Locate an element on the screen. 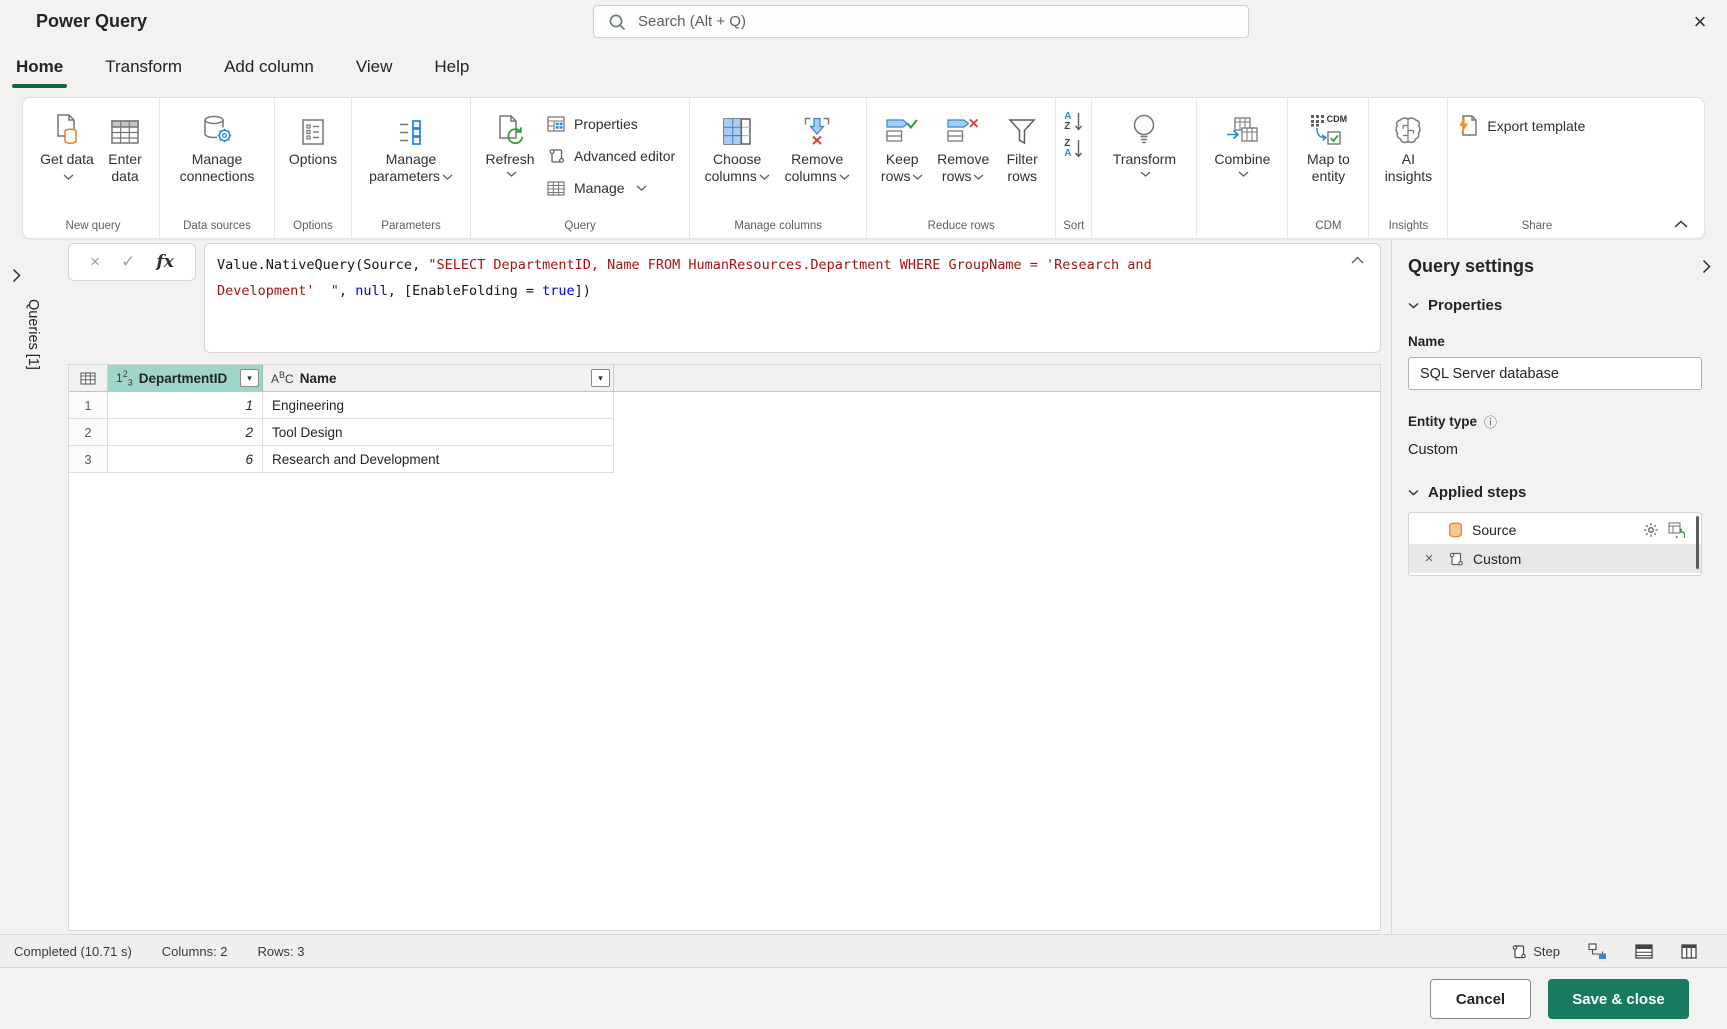  options-button: Options is located at coordinates (313, 138).